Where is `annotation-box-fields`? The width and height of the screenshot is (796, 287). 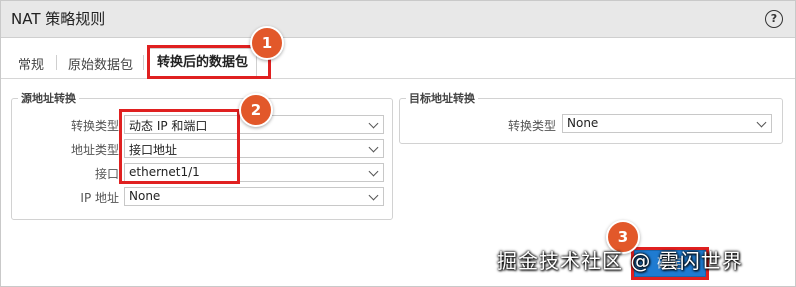 annotation-box-fields is located at coordinates (179, 146).